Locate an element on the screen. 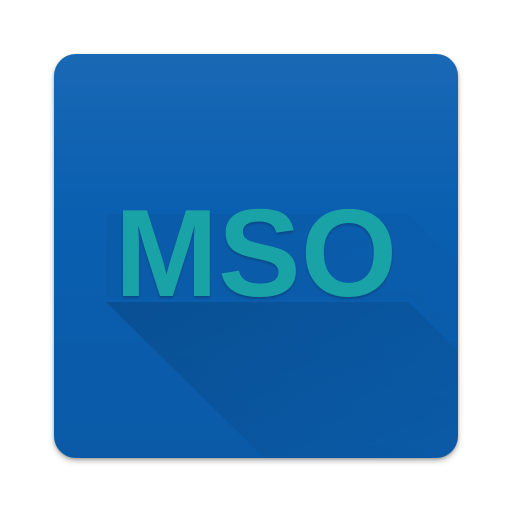  app-icon-label: MSO is located at coordinates (256, 254).